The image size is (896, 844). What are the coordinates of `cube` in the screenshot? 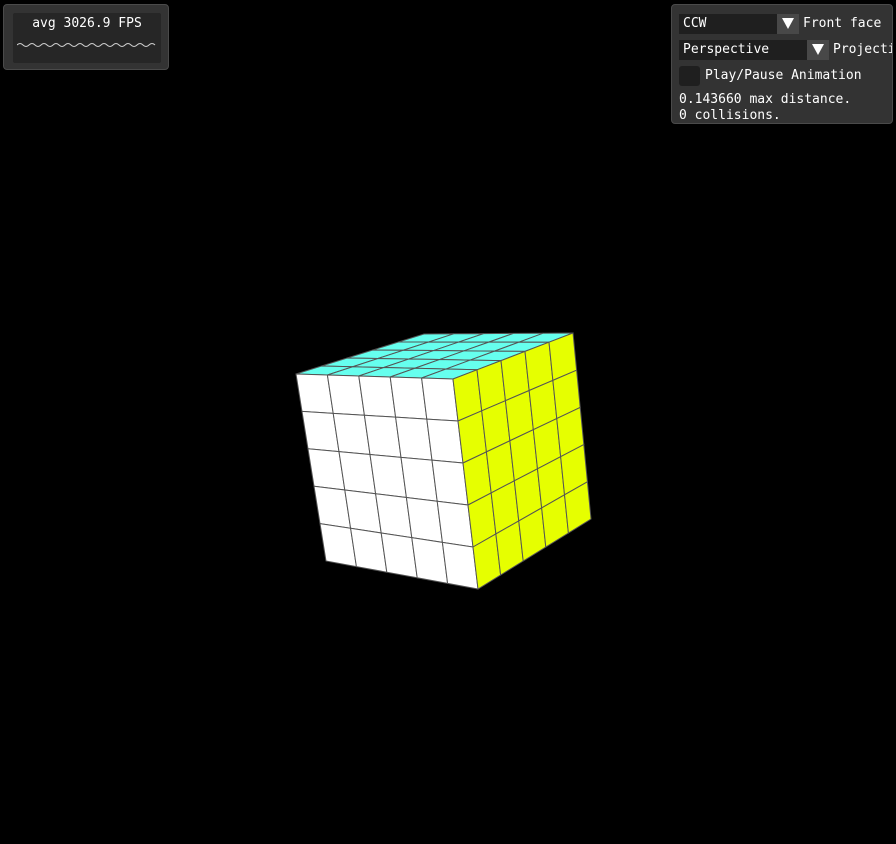 It's located at (443, 461).